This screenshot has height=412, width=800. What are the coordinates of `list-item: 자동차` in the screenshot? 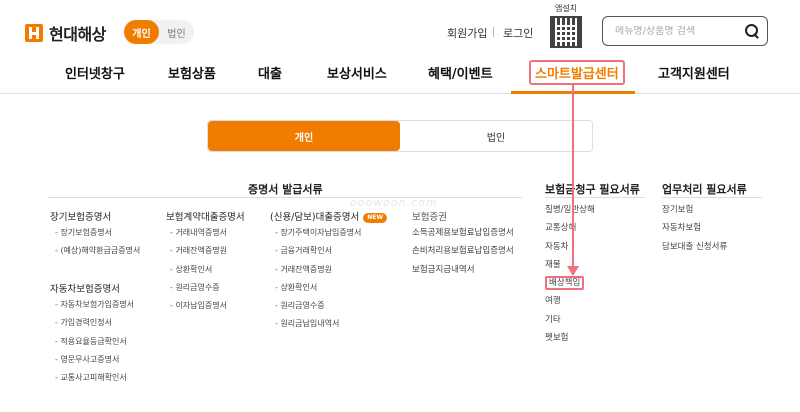 It's located at (570, 247).